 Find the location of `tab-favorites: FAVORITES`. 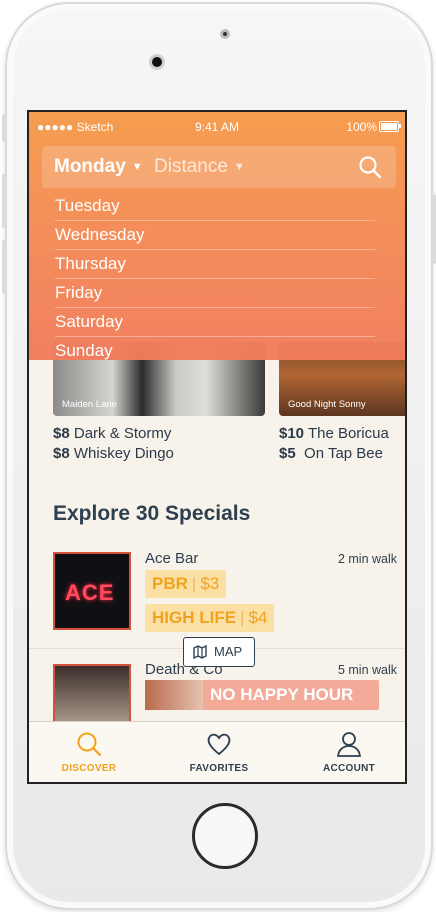

tab-favorites: FAVORITES is located at coordinates (219, 752).